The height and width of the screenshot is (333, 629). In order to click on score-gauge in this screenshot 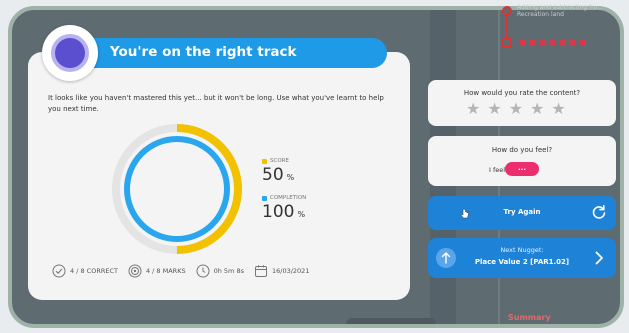, I will do `click(177, 189)`.